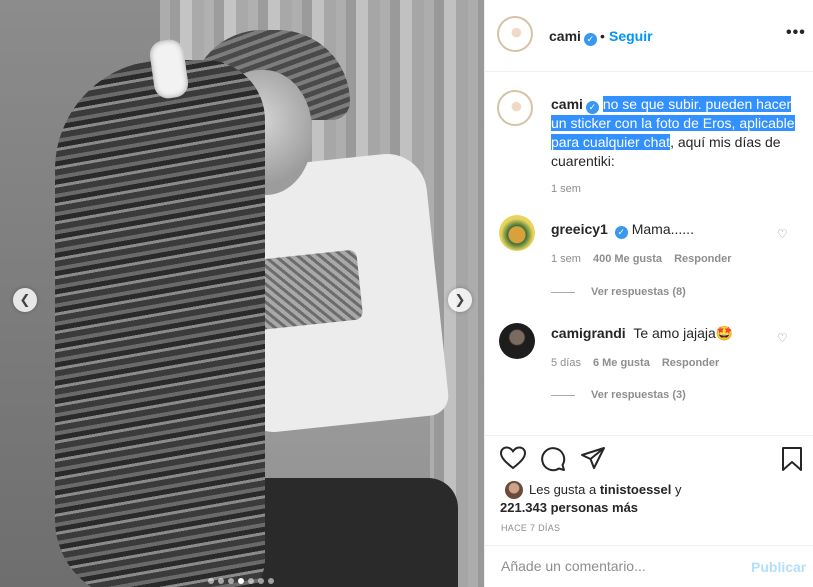 This screenshot has height=587, width=813. I want to click on post-header: cami ✓ • Seguir •••, so click(649, 36).